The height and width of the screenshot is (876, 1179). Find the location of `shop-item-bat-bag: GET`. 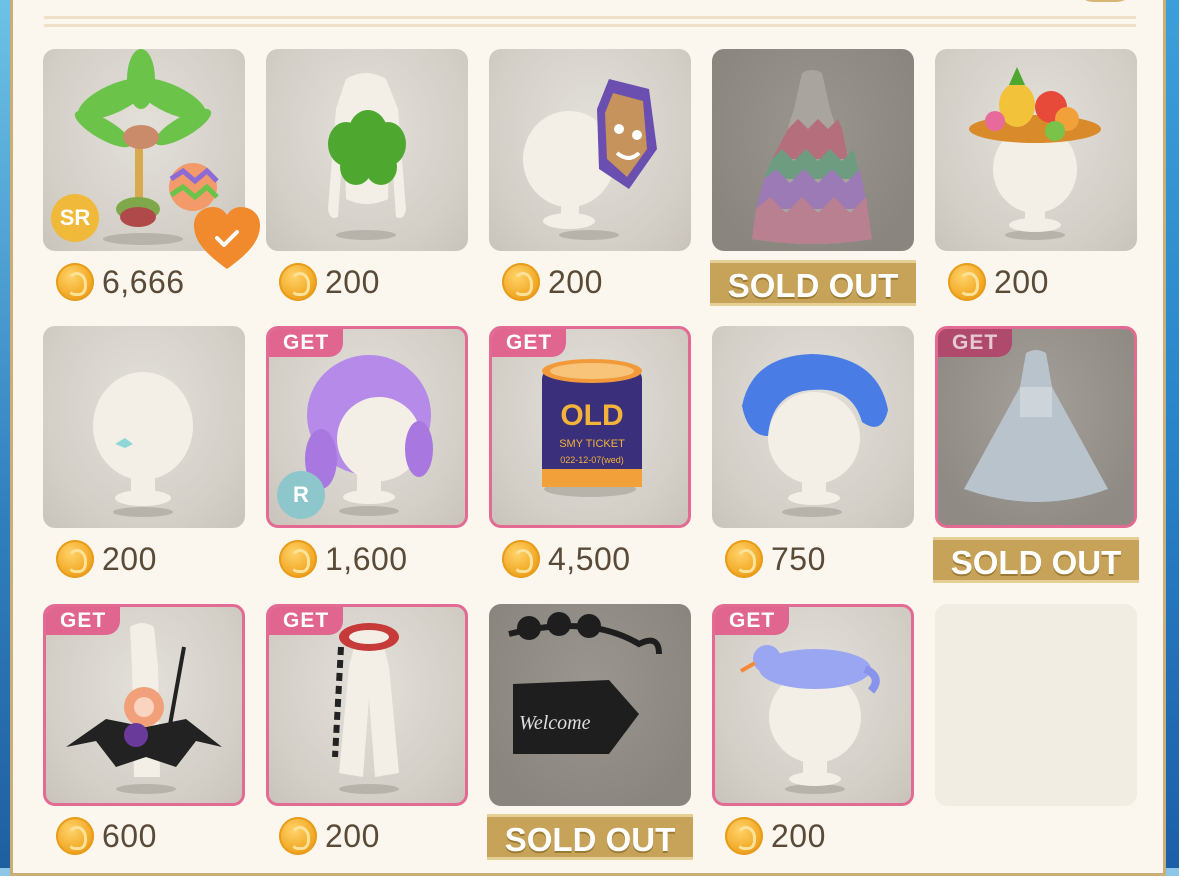

shop-item-bat-bag: GET is located at coordinates (144, 705).